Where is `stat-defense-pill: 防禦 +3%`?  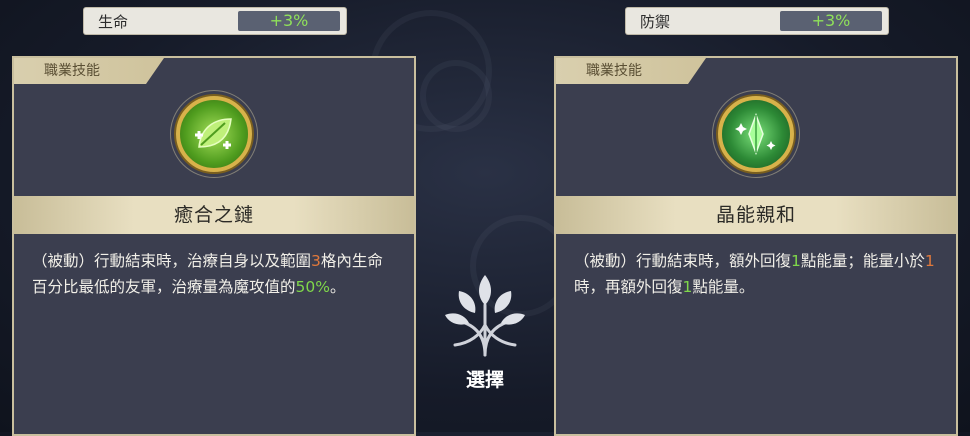
stat-defense-pill: 防禦 +3% is located at coordinates (757, 21).